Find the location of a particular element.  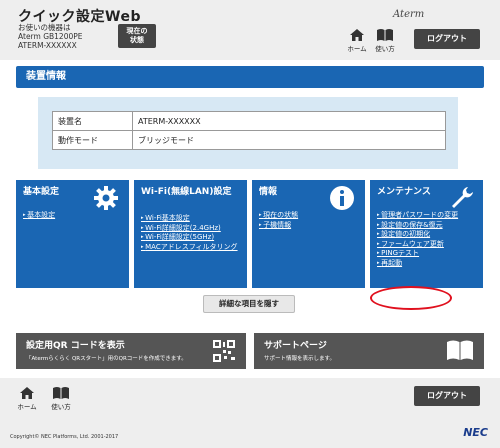

table-key: 装置名 is located at coordinates (92, 121).